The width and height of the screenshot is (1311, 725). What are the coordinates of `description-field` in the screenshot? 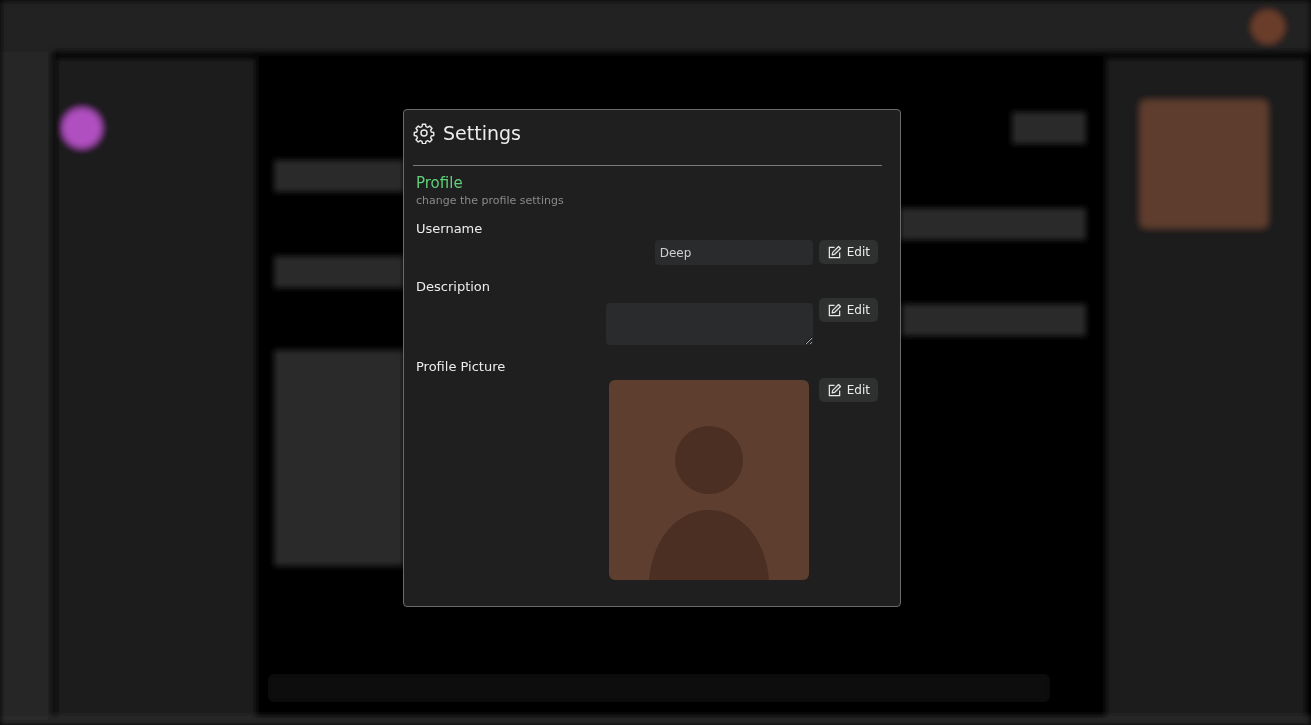 It's located at (709, 324).